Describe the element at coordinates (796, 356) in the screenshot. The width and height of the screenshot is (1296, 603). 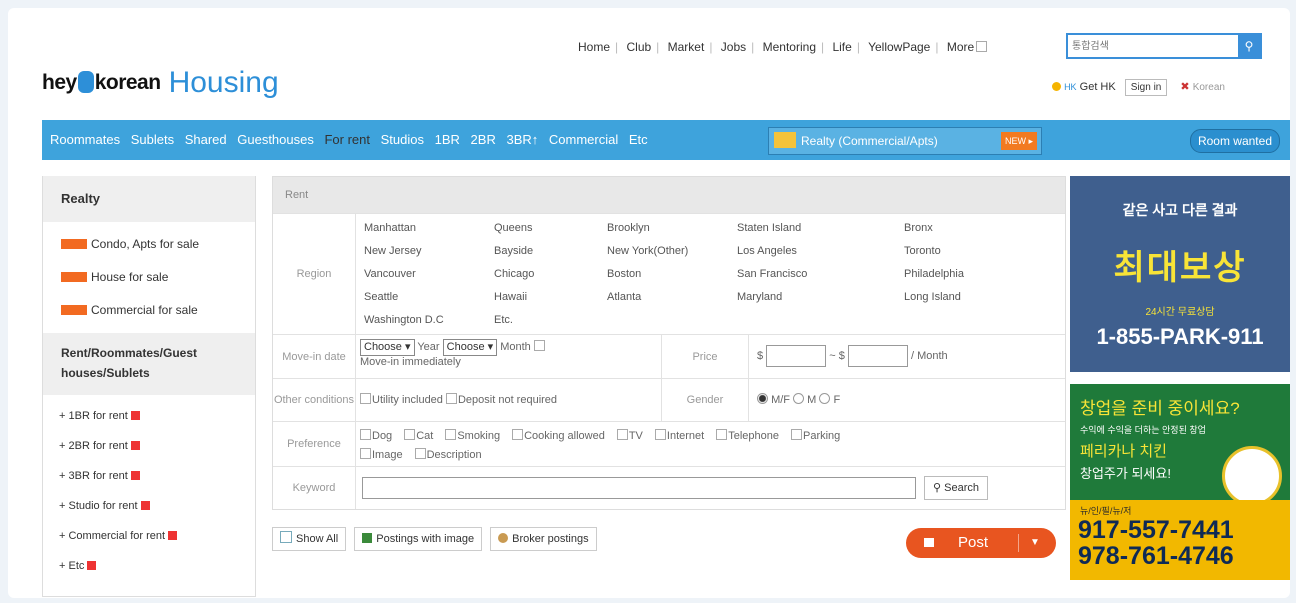
I see `price-min-input` at that location.